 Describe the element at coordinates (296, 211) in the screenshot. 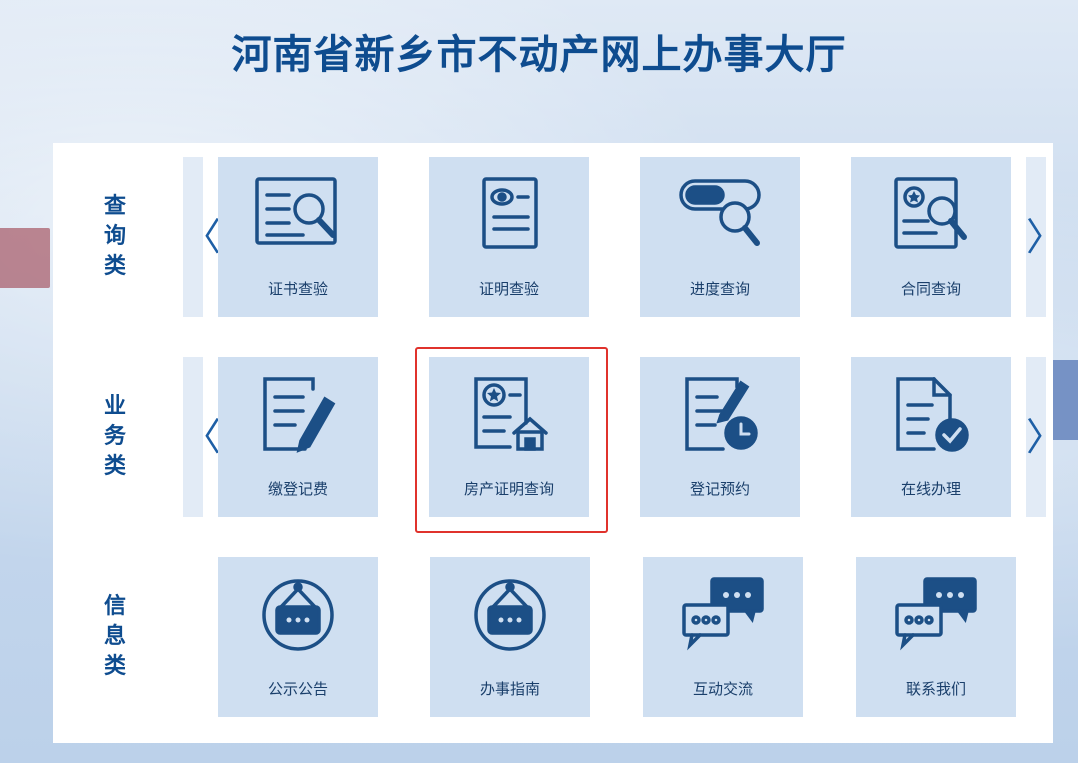

I see `certificate-search-icon` at that location.